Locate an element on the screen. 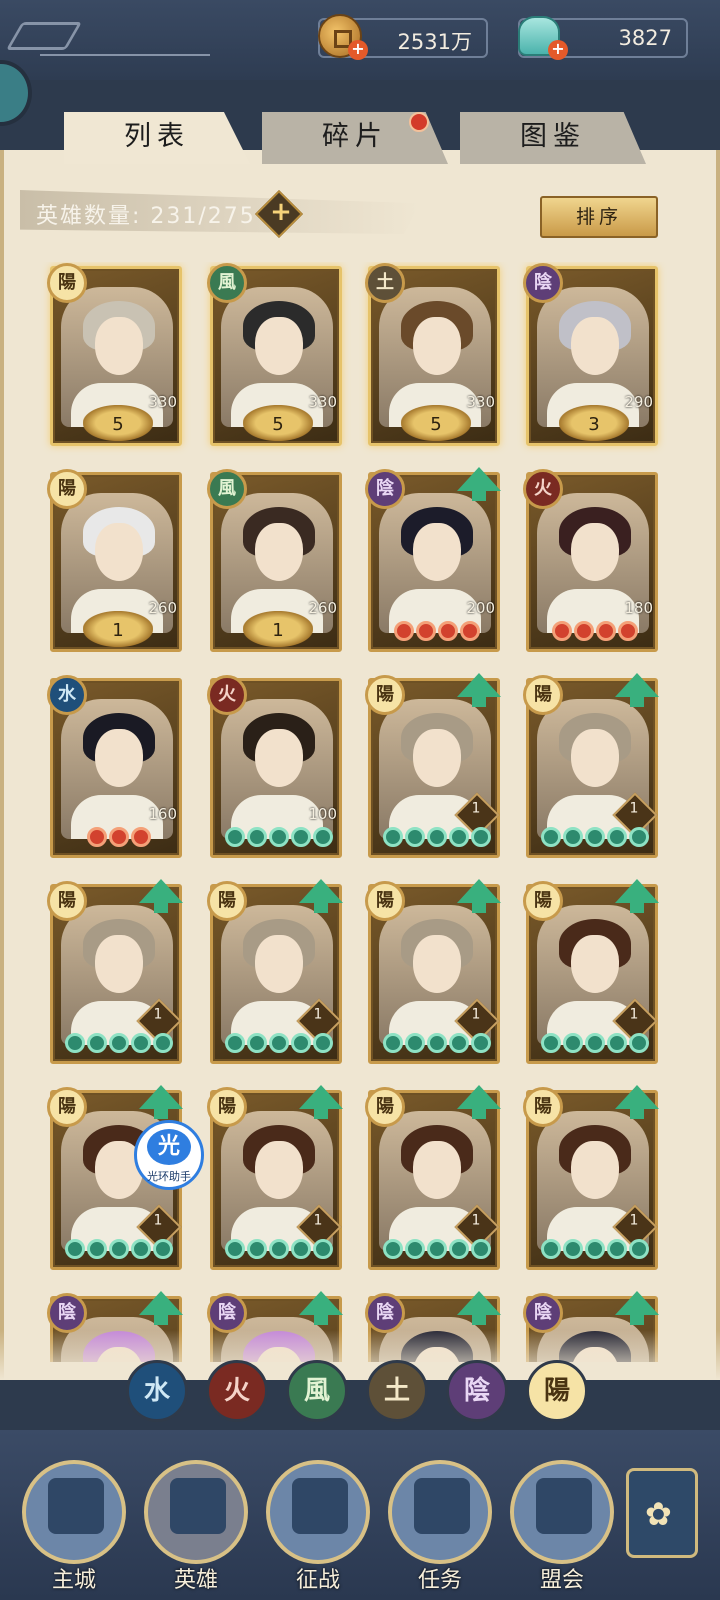  hero-count-label: 英雄数量: 231/275 is located at coordinates (146, 216).